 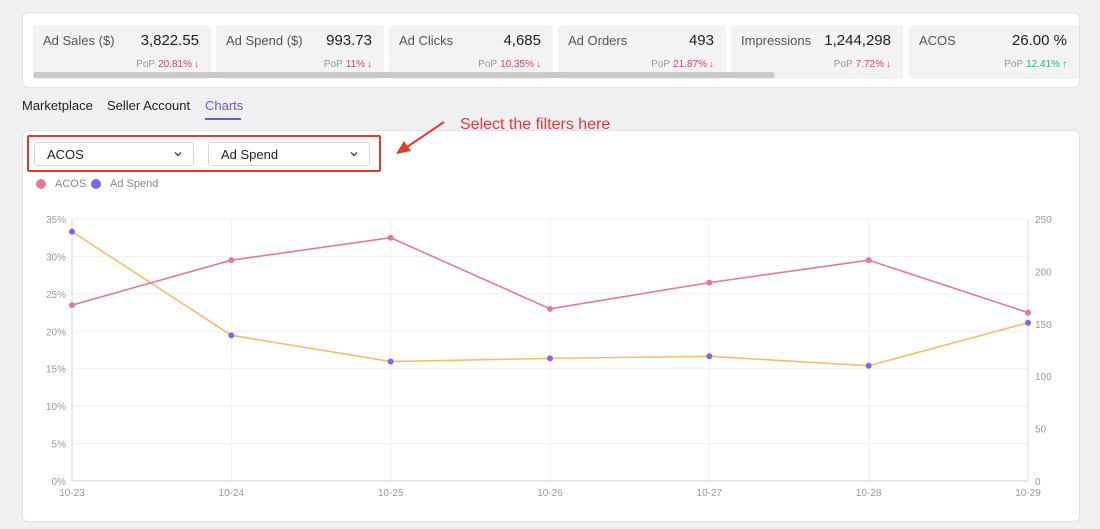 What do you see at coordinates (1043, 377) in the screenshot?
I see `y-right-tick-label: 100` at bounding box center [1043, 377].